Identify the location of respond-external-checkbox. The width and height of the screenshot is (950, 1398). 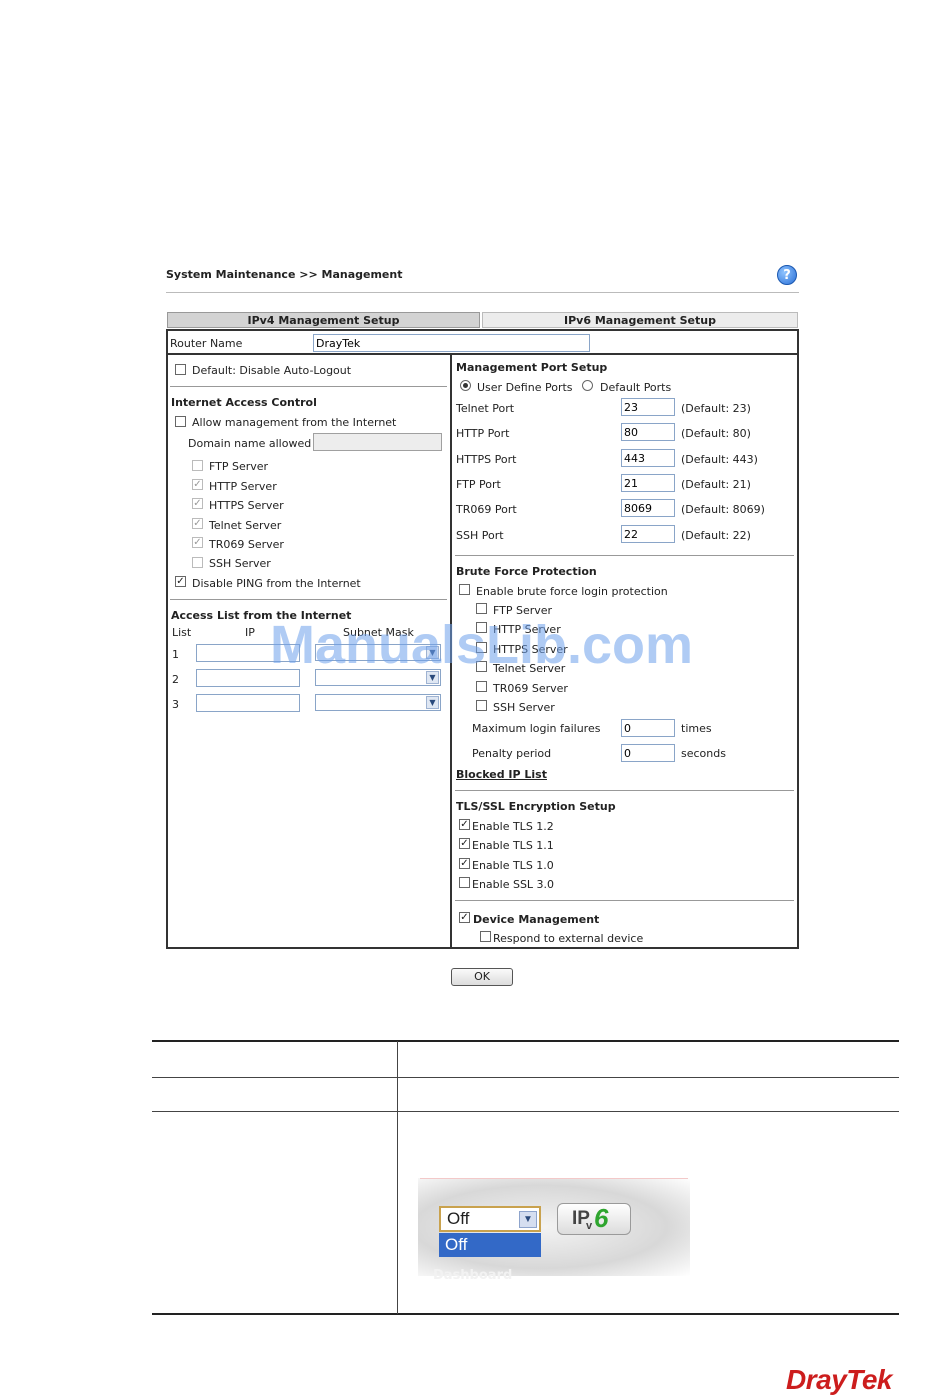
(485, 936).